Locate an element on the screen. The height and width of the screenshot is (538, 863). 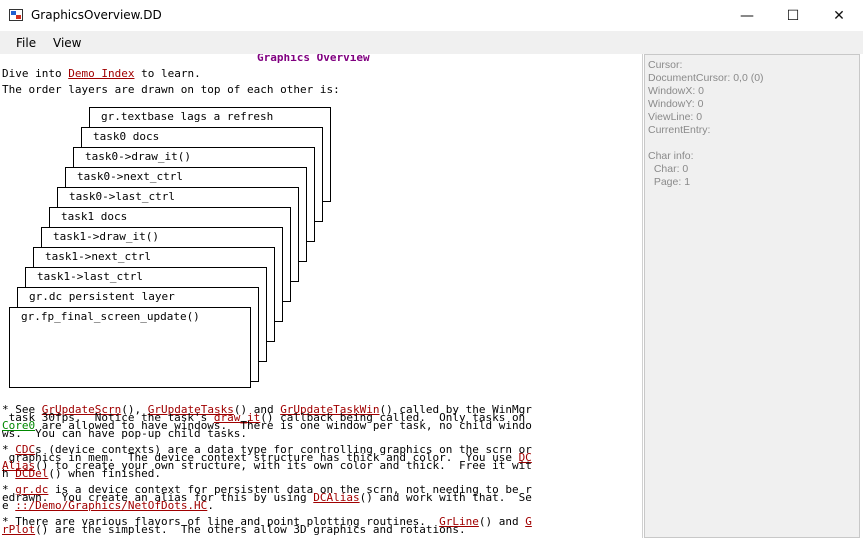
intro-line-1: Dive into Demo Index to learn. is located at coordinates (101, 73).